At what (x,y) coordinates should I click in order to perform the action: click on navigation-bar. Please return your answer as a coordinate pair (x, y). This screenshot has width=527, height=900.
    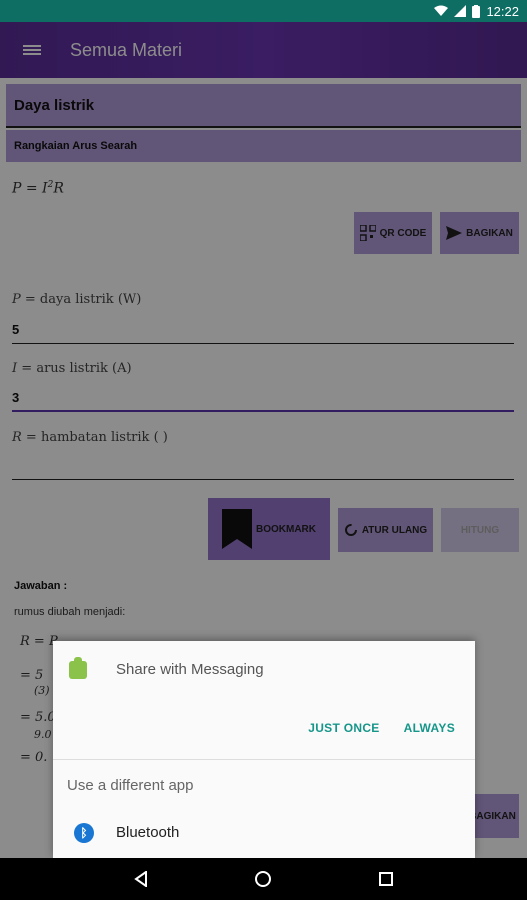
    Looking at the image, I should click on (263, 879).